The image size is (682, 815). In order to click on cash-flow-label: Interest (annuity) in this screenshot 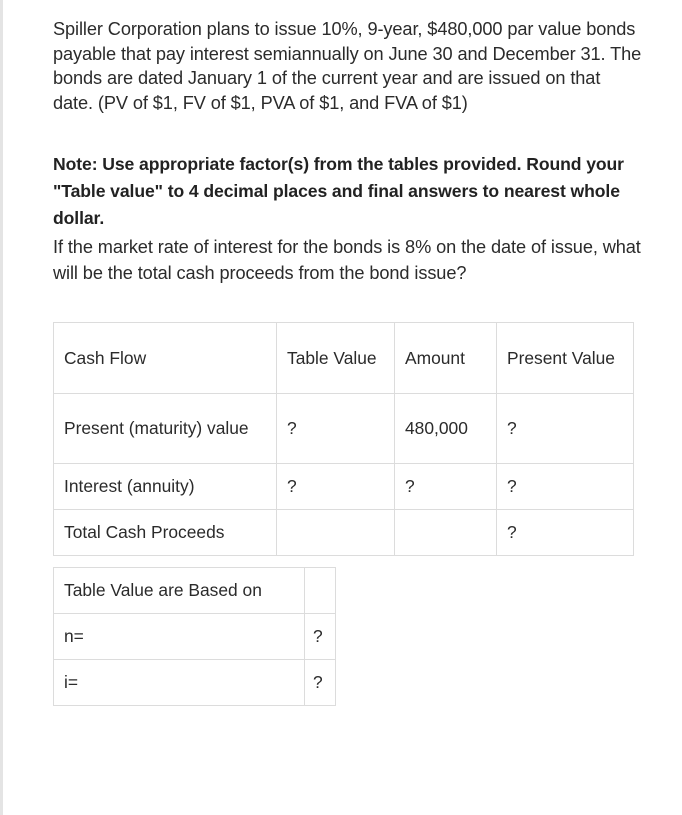, I will do `click(165, 486)`.